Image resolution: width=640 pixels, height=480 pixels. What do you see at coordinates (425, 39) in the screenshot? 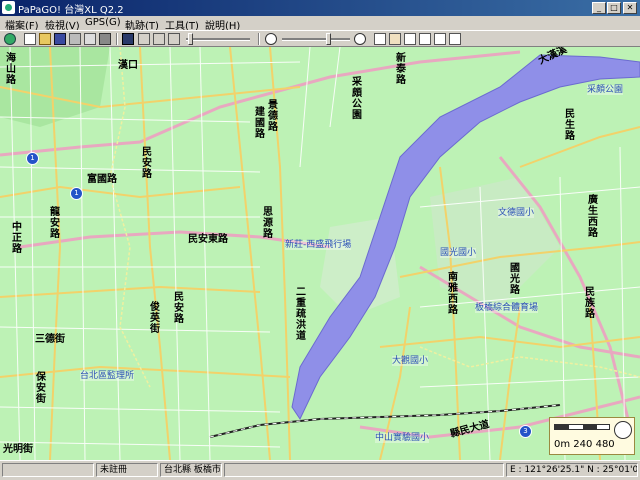
I see `gps-icon` at bounding box center [425, 39].